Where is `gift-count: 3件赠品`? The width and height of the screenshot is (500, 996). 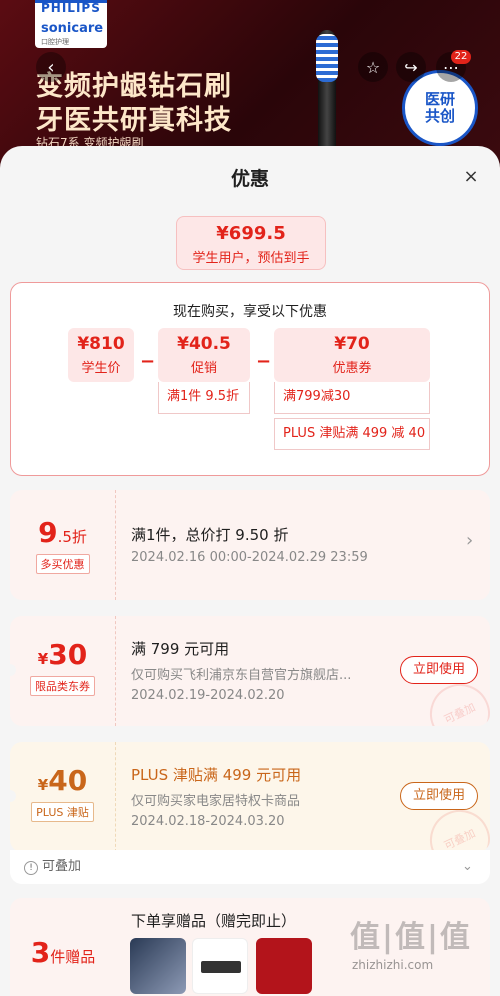
gift-count: 3件赠品 is located at coordinates (63, 952).